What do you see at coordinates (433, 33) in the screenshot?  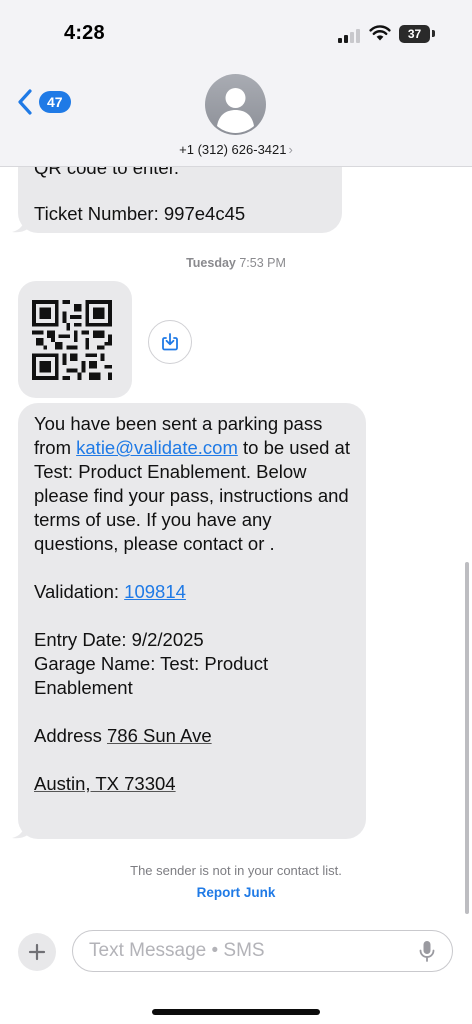 I see `battery-tip` at bounding box center [433, 33].